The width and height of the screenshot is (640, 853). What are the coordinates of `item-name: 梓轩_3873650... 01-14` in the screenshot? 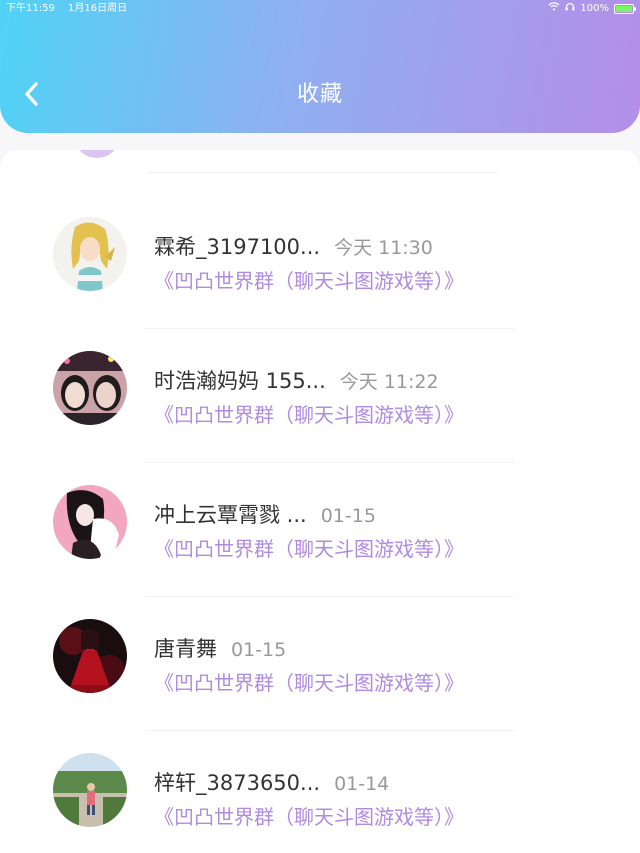 It's located at (271, 783).